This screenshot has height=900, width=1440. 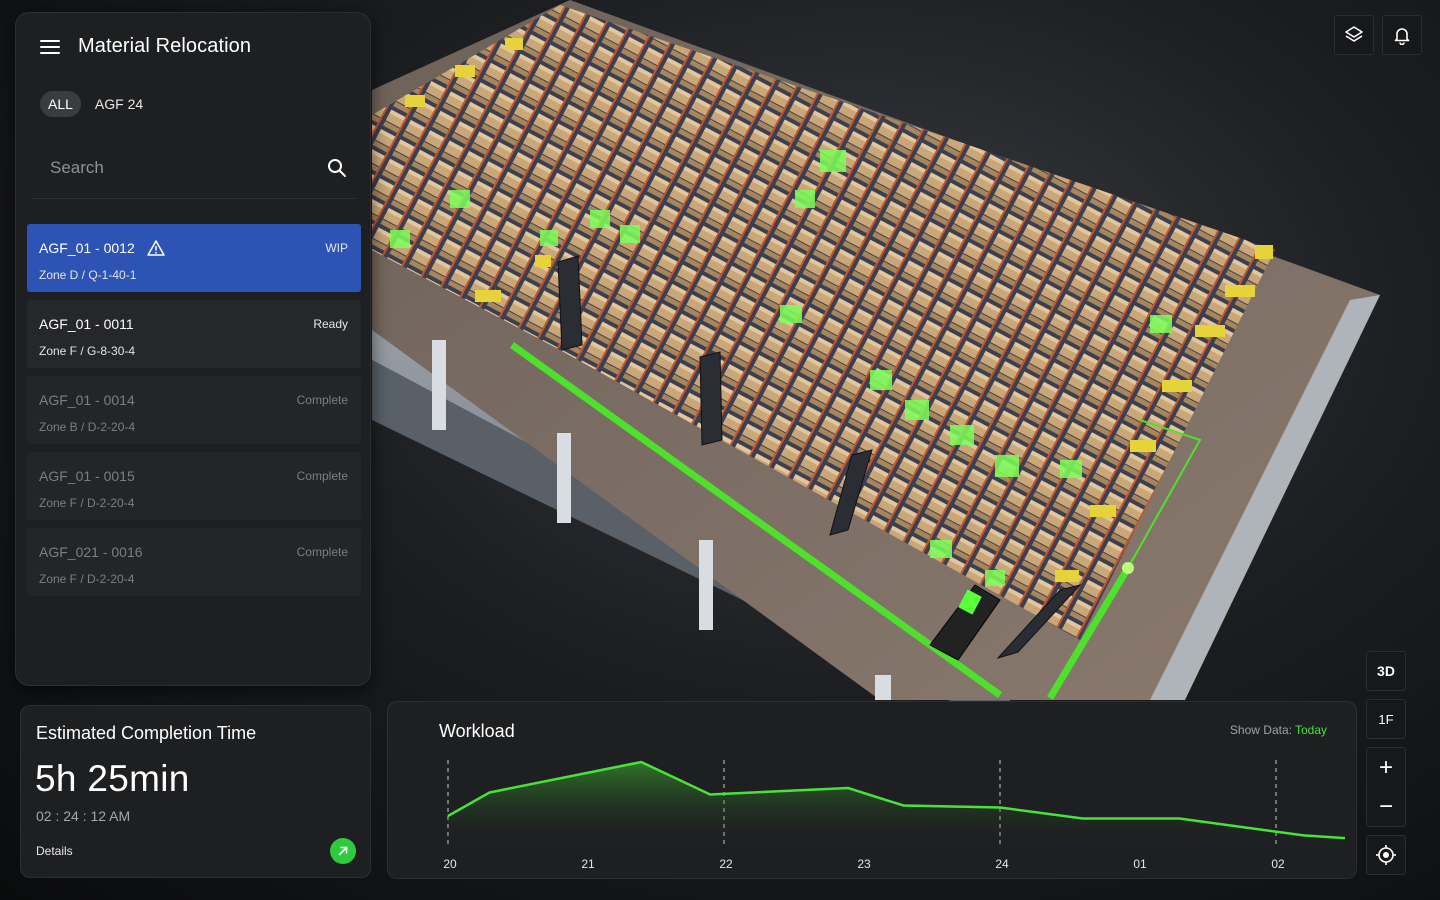 I want to click on search-input, so click(x=179, y=167).